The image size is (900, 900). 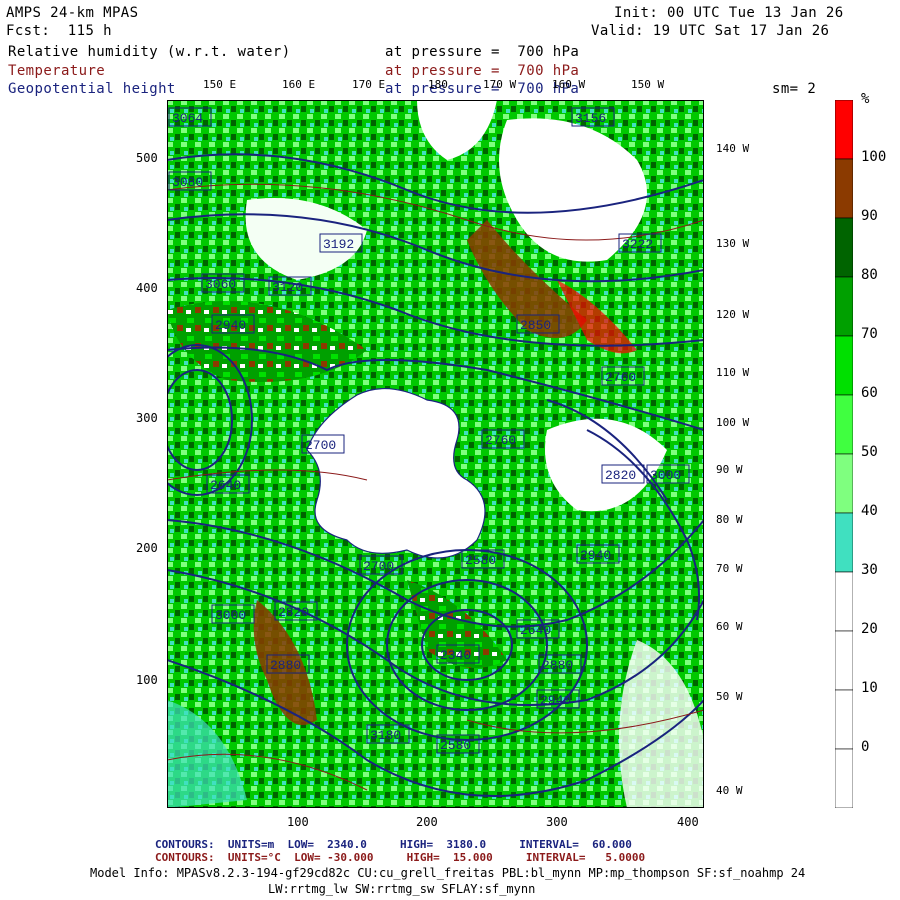 I want to click on x-tick: 400, so click(x=688, y=822).